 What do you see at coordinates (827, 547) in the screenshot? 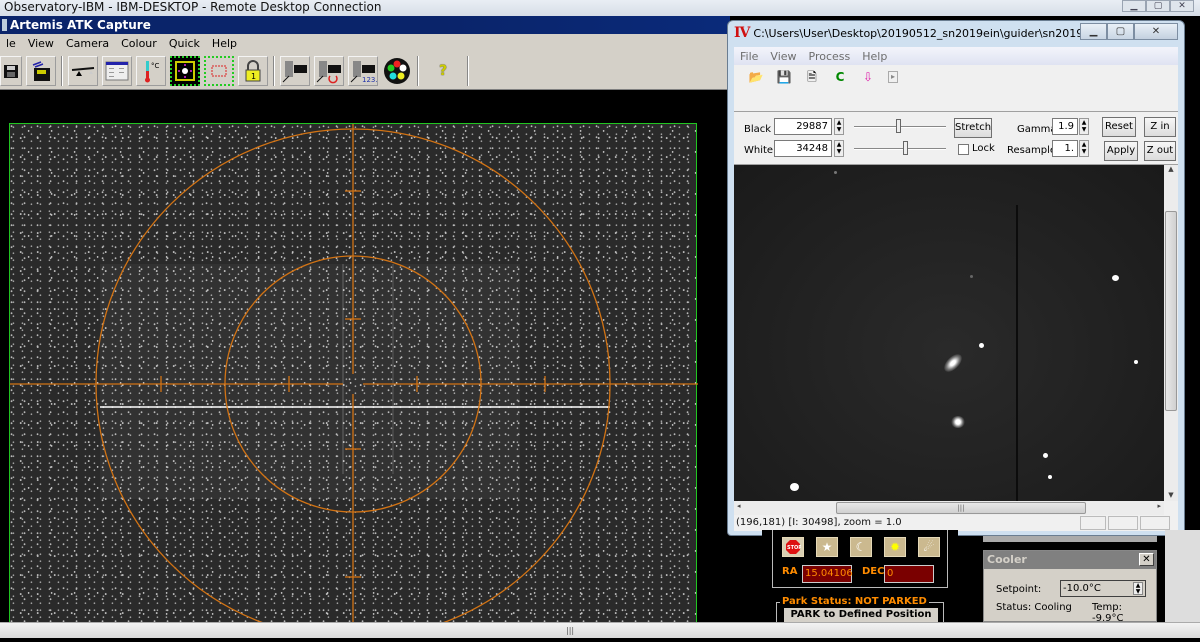
I see `star-button: ★` at bounding box center [827, 547].